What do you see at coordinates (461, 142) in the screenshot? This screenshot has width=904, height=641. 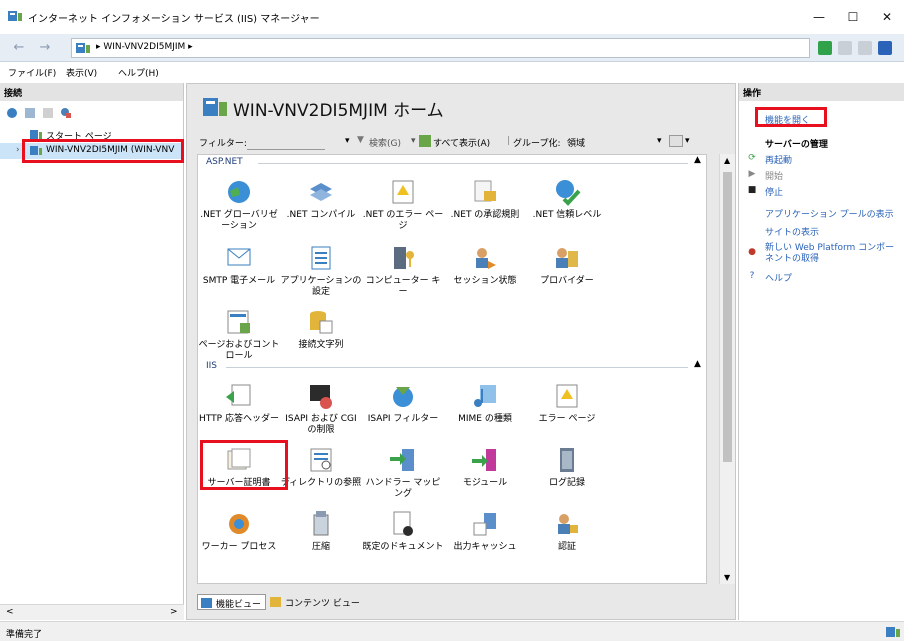 I see `show-all-button: すべて表示(A)` at bounding box center [461, 142].